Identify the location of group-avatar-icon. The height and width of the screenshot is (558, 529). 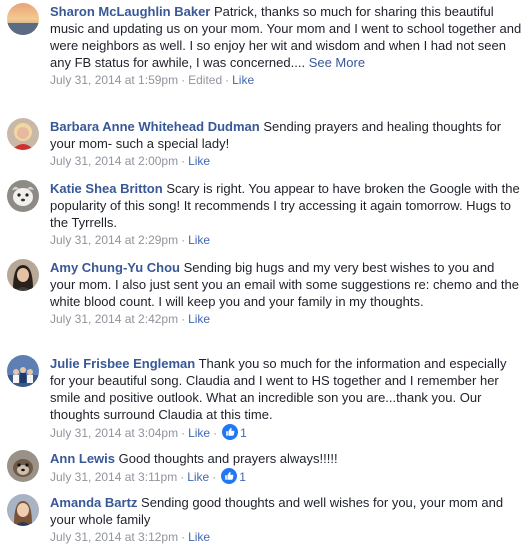
(23, 371).